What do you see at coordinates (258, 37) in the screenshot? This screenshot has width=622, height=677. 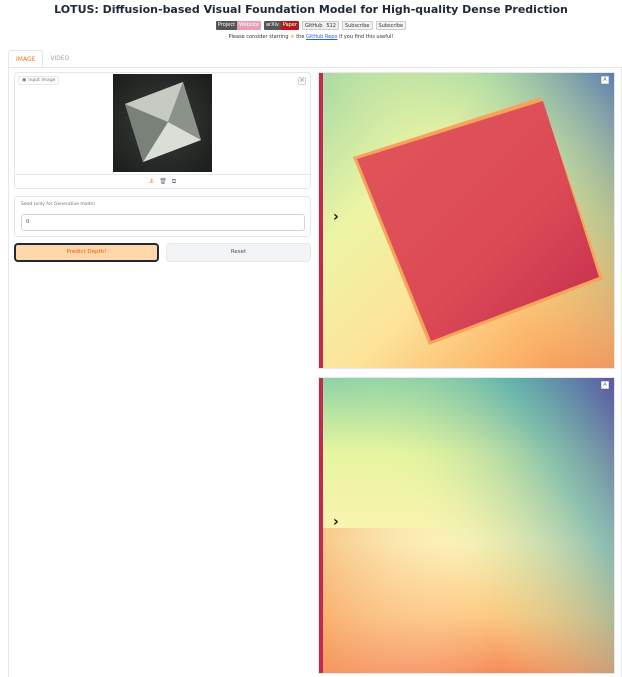 I see `note-prefix: Please consider starring` at bounding box center [258, 37].